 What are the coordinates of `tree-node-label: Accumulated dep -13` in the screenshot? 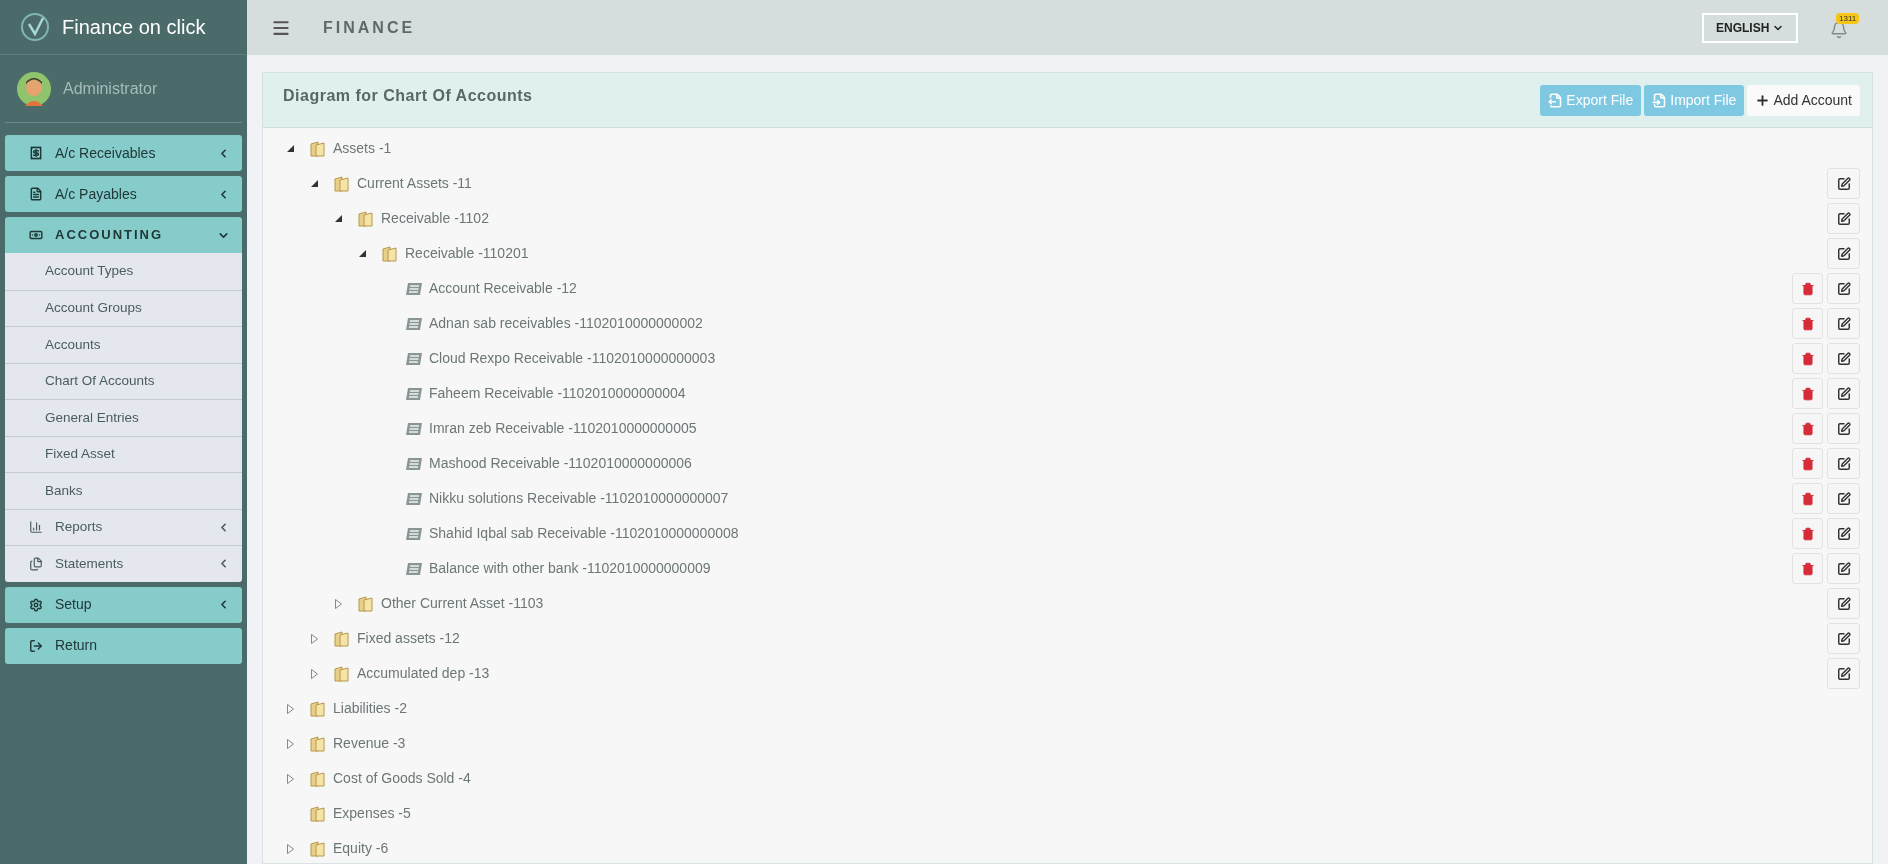 It's located at (423, 673).